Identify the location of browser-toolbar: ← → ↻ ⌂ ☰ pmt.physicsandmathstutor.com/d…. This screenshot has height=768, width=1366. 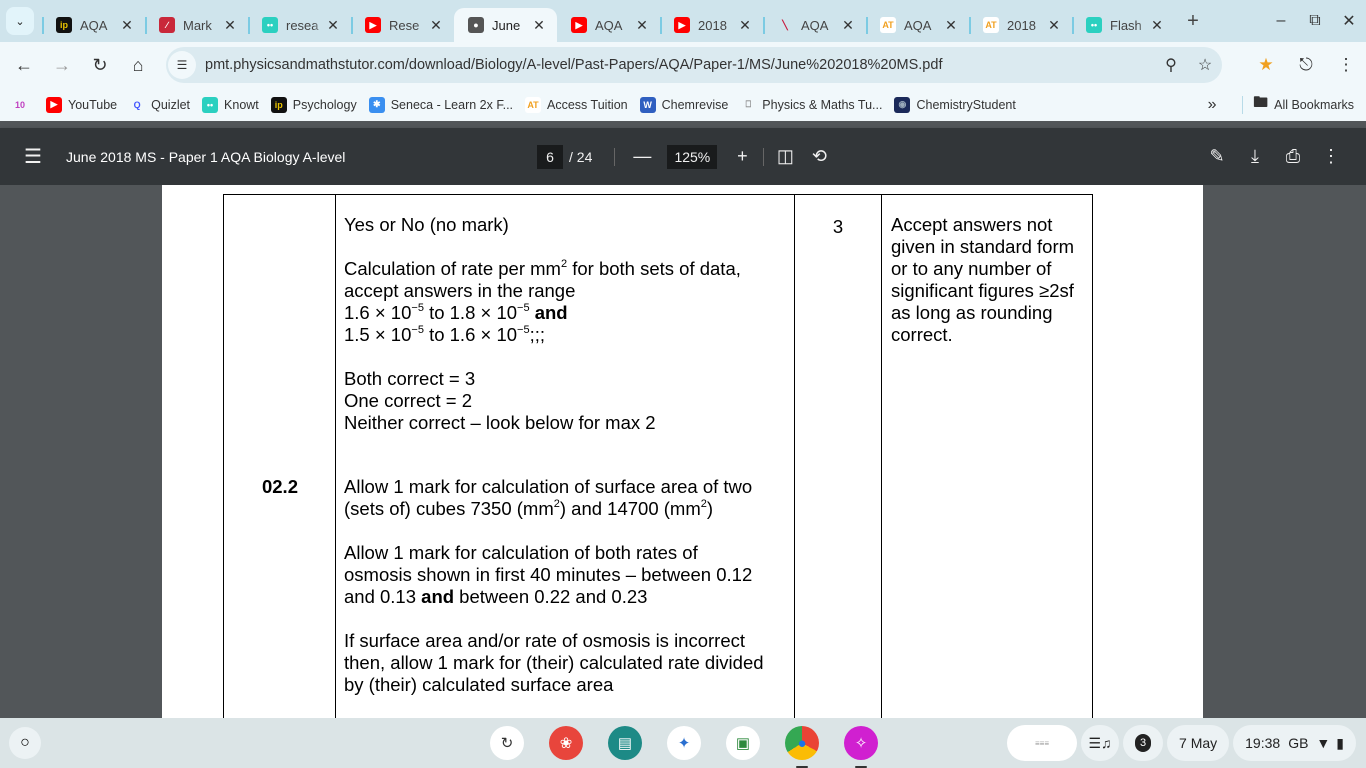
(683, 65).